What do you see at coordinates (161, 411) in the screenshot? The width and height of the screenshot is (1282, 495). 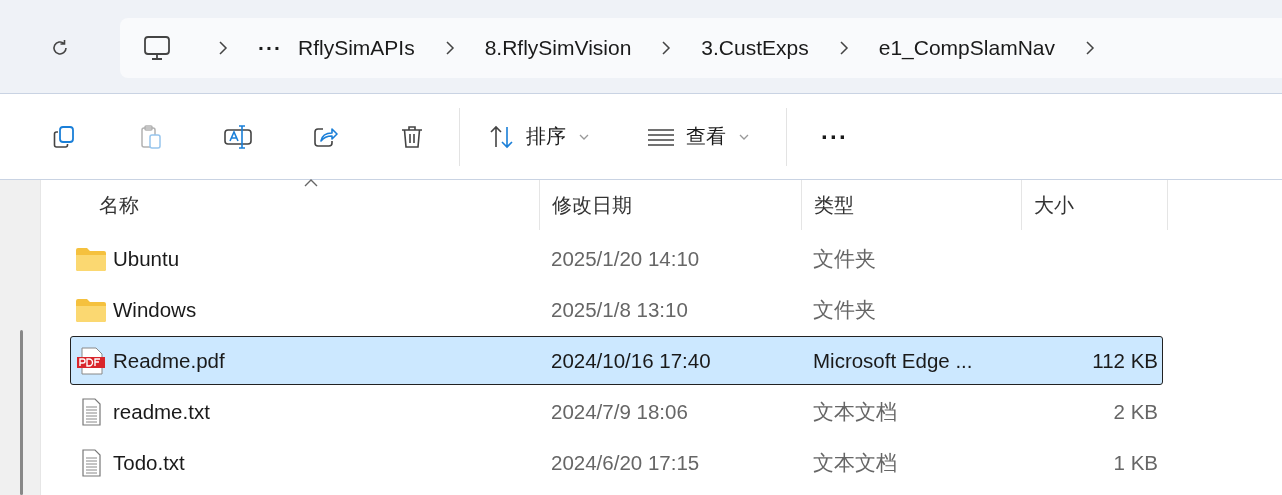 I see `file-name: readme.txt` at bounding box center [161, 411].